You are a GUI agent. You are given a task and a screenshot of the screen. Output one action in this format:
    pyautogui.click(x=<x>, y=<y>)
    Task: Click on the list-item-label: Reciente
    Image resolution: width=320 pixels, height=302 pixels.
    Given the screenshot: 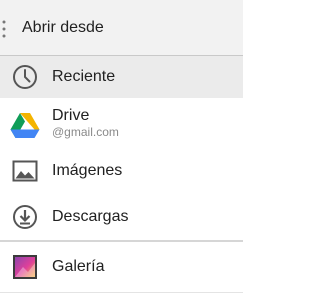 What is the action you would take?
    pyautogui.click(x=84, y=76)
    